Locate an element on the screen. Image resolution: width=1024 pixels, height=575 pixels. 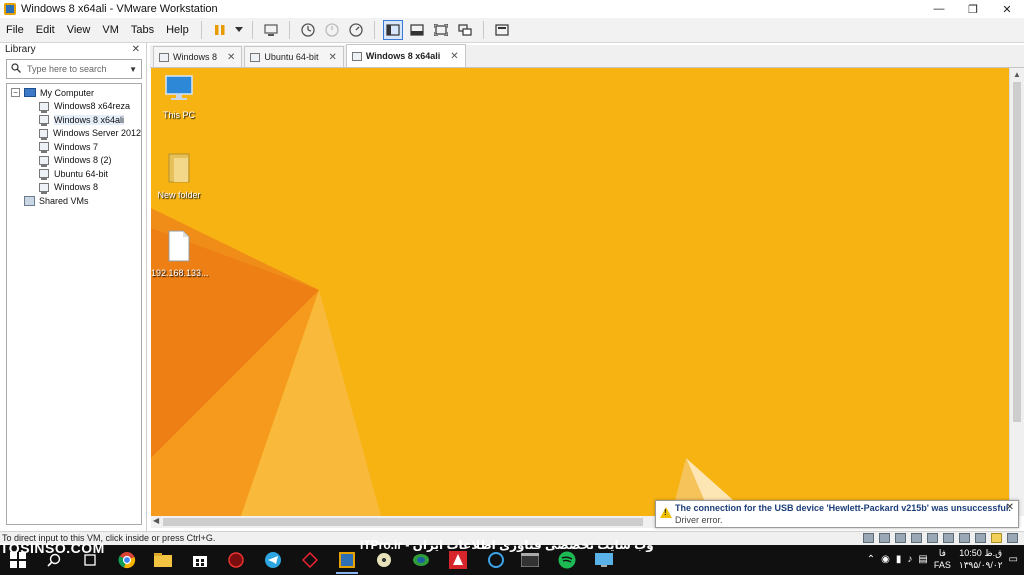
tree-item-label: Windows8 x64reza is located at coordinates (92, 106).